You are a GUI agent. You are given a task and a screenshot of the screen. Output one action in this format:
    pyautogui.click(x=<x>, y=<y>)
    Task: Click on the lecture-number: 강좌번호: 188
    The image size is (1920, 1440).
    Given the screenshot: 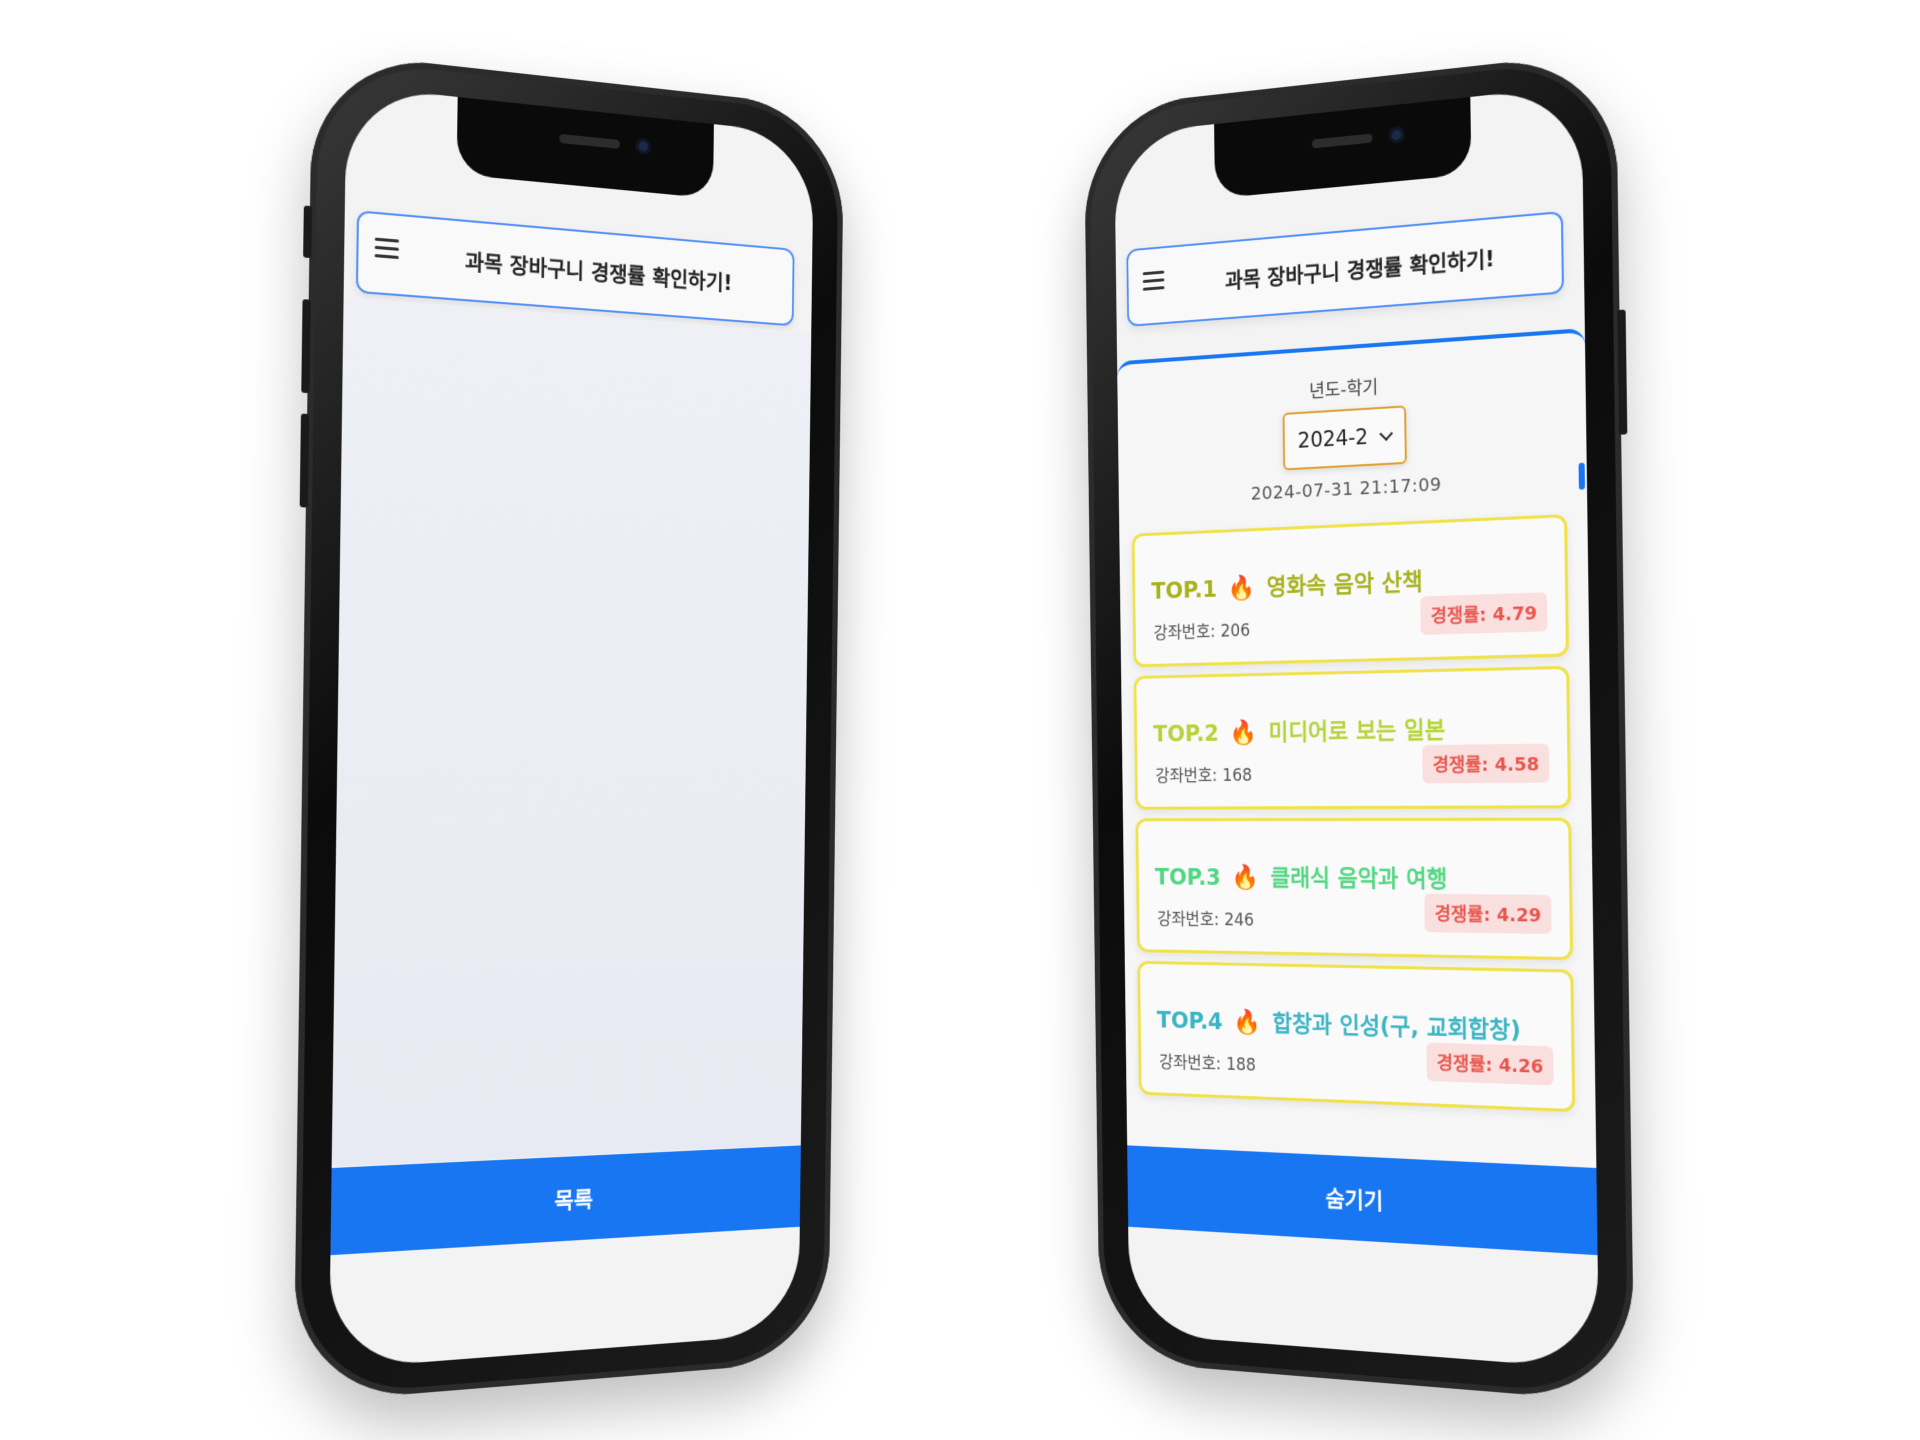 What is the action you would take?
    pyautogui.click(x=1208, y=1064)
    